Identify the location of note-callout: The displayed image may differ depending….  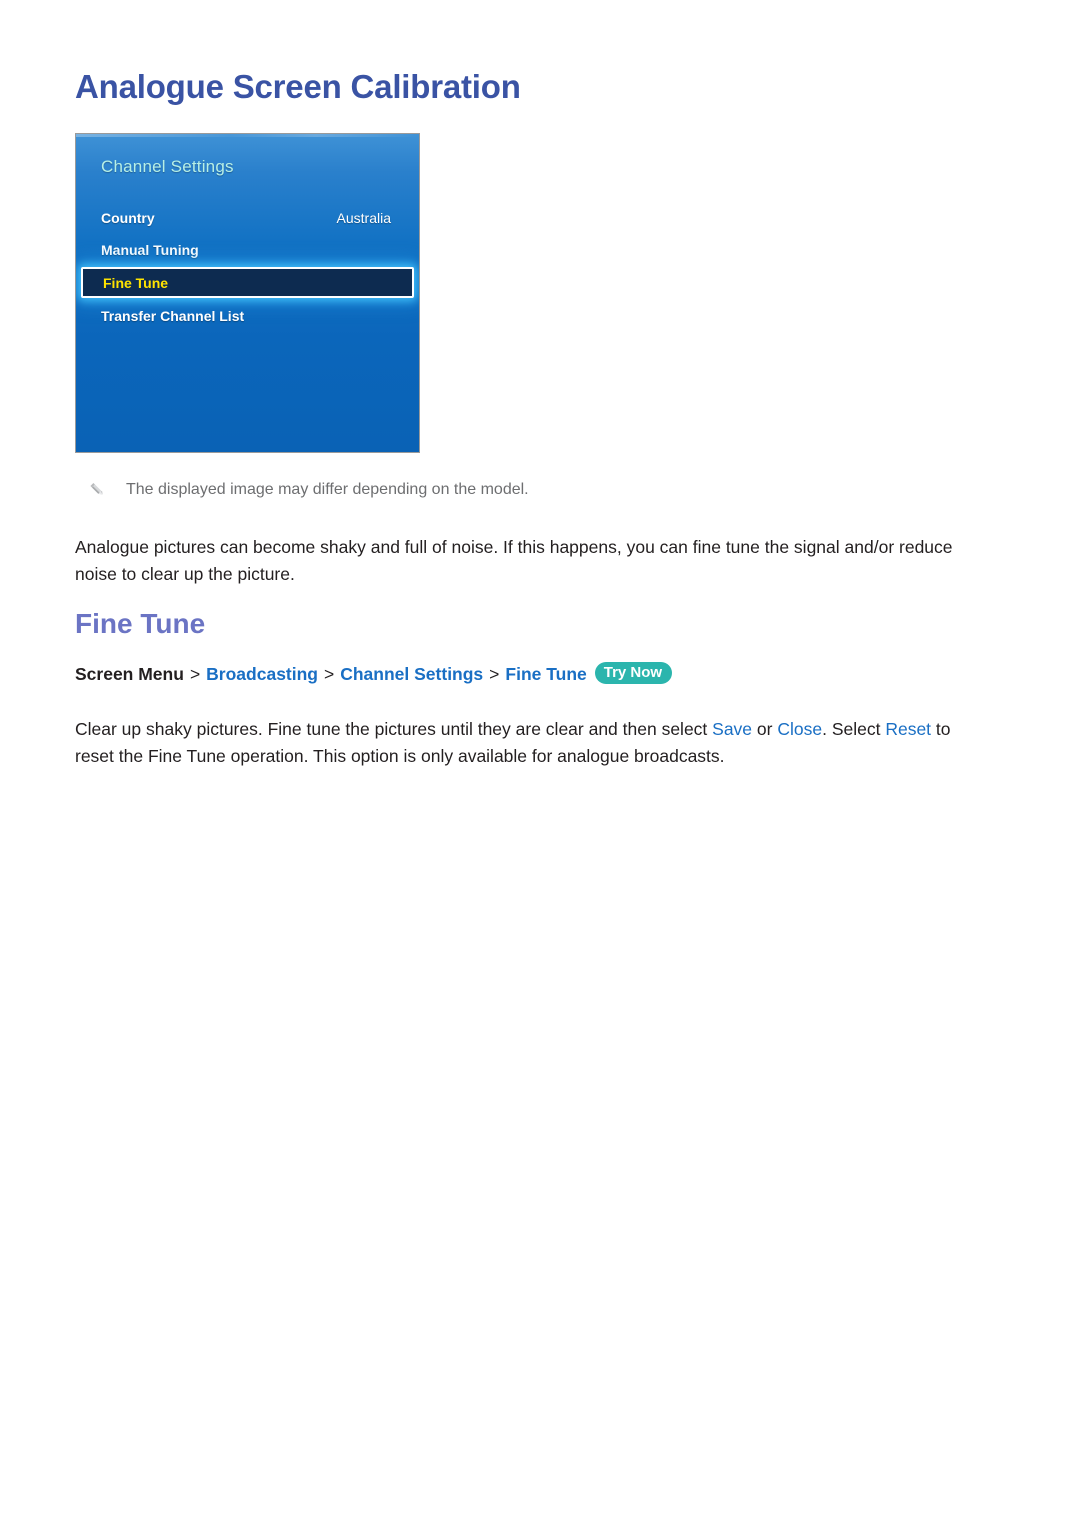
(308, 490).